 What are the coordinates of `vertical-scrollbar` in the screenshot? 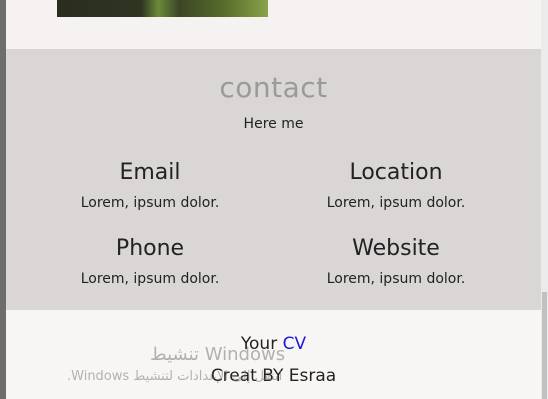 It's located at (544, 199).